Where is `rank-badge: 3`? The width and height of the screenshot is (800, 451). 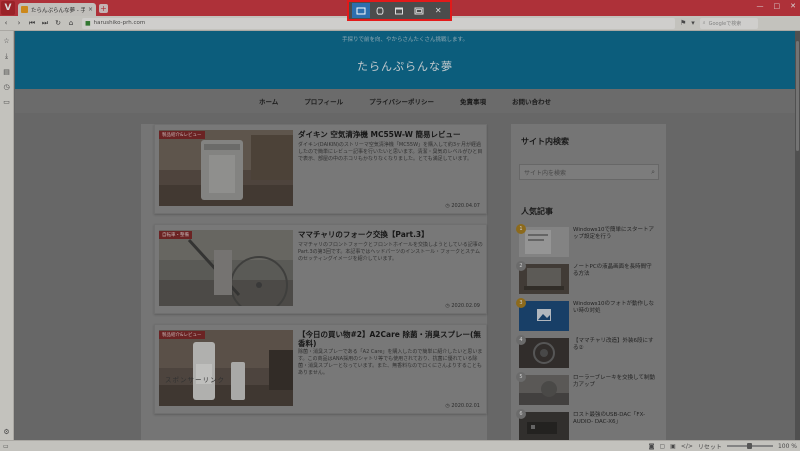
rank-badge: 3 is located at coordinates (521, 303).